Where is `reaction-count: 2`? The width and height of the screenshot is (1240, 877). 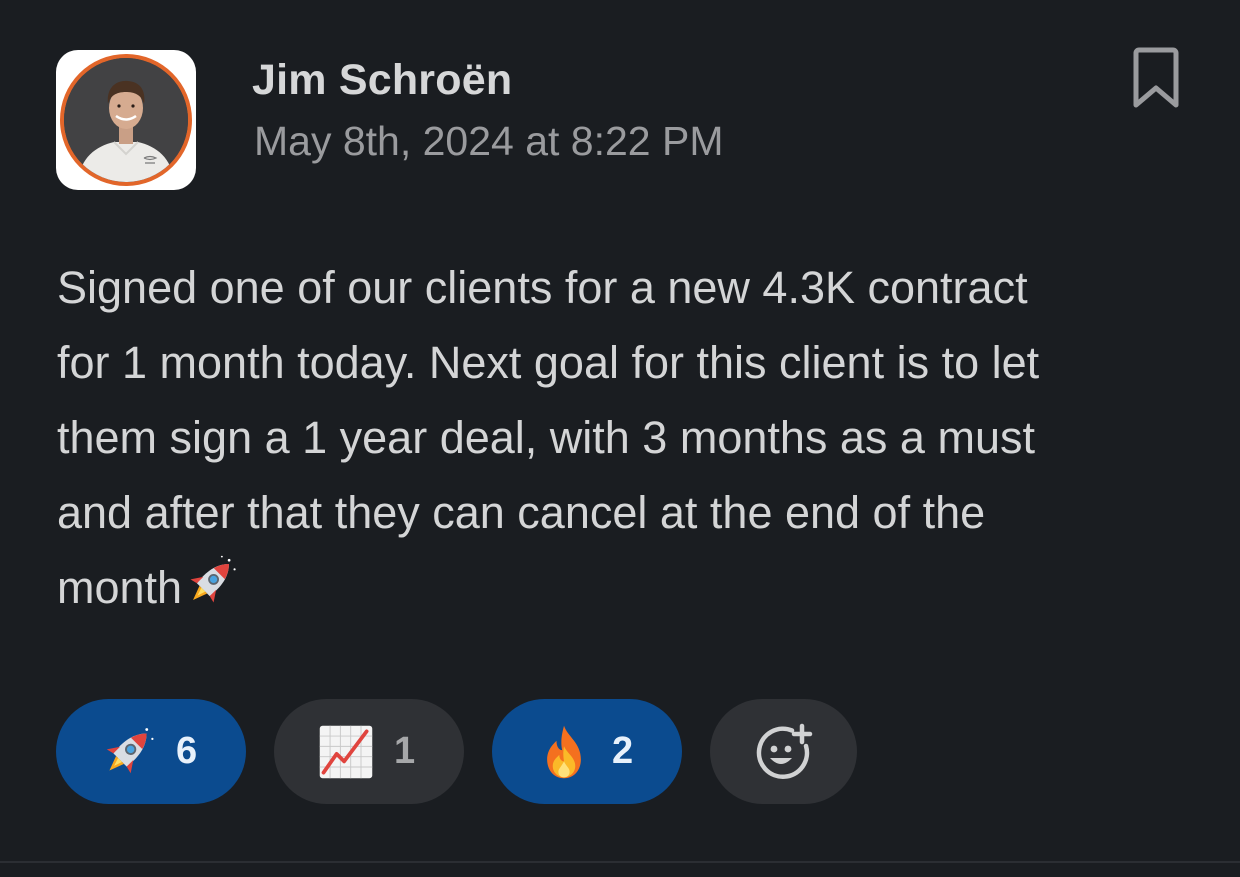
reaction-count: 2 is located at coordinates (623, 751).